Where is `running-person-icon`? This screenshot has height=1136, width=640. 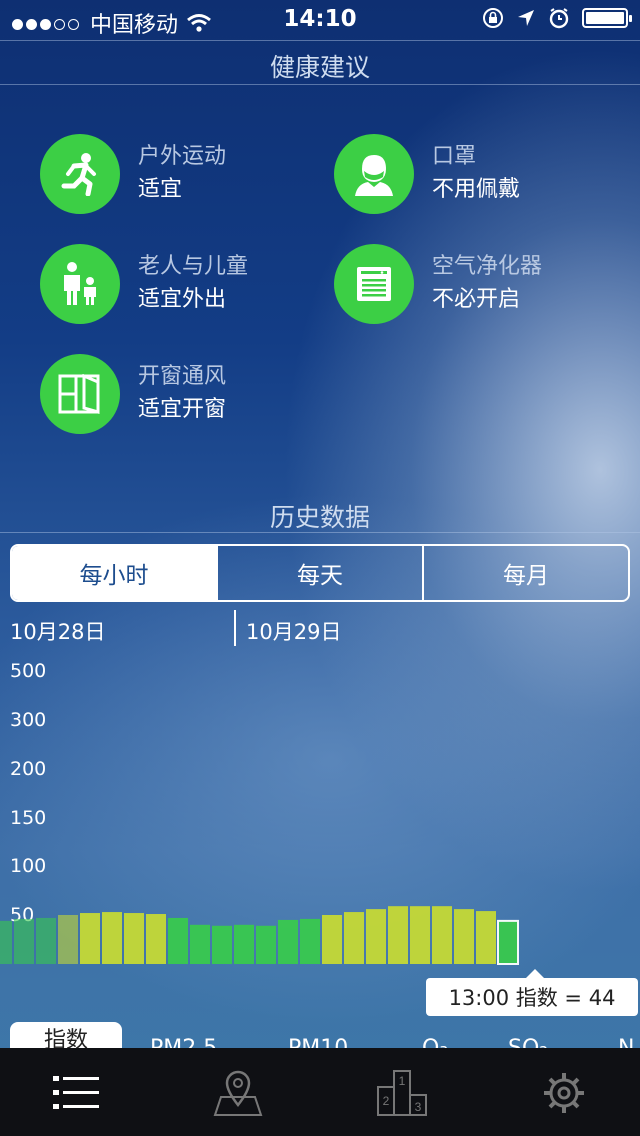
running-person-icon is located at coordinates (80, 174).